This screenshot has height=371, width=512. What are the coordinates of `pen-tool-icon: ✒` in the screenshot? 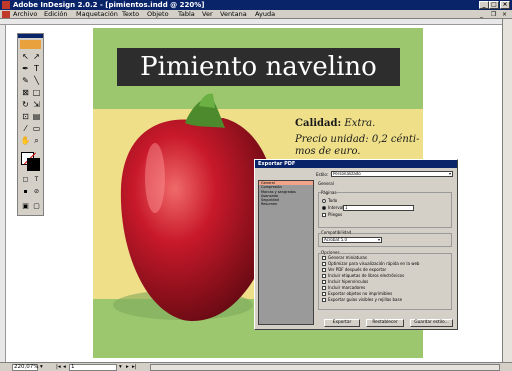 It's located at (25, 69).